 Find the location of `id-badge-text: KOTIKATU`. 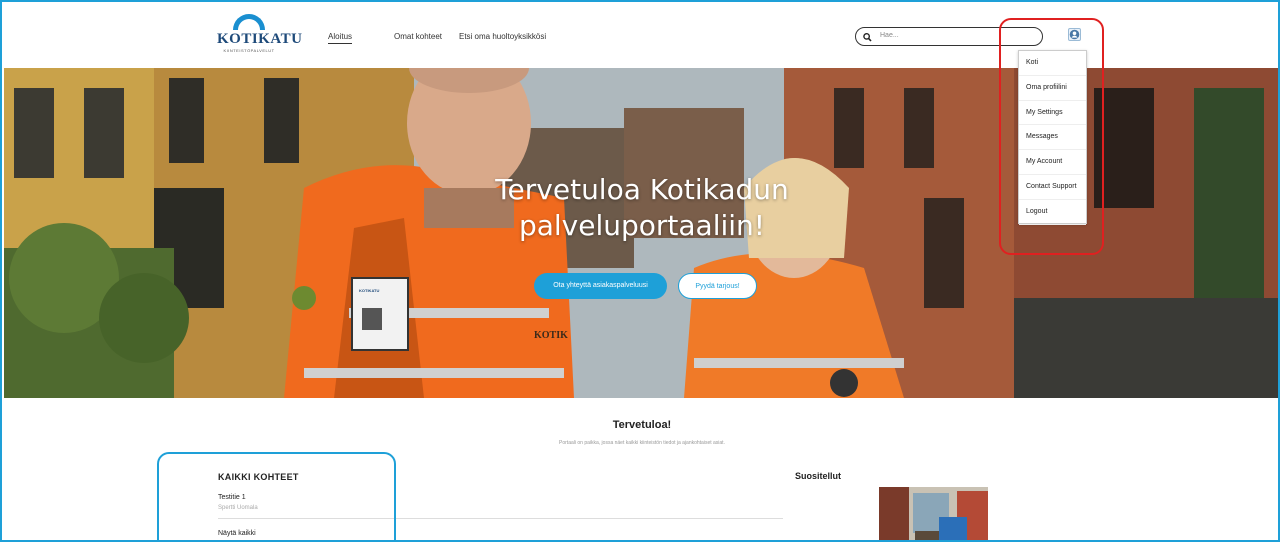

id-badge-text: KOTIKATU is located at coordinates (369, 290).